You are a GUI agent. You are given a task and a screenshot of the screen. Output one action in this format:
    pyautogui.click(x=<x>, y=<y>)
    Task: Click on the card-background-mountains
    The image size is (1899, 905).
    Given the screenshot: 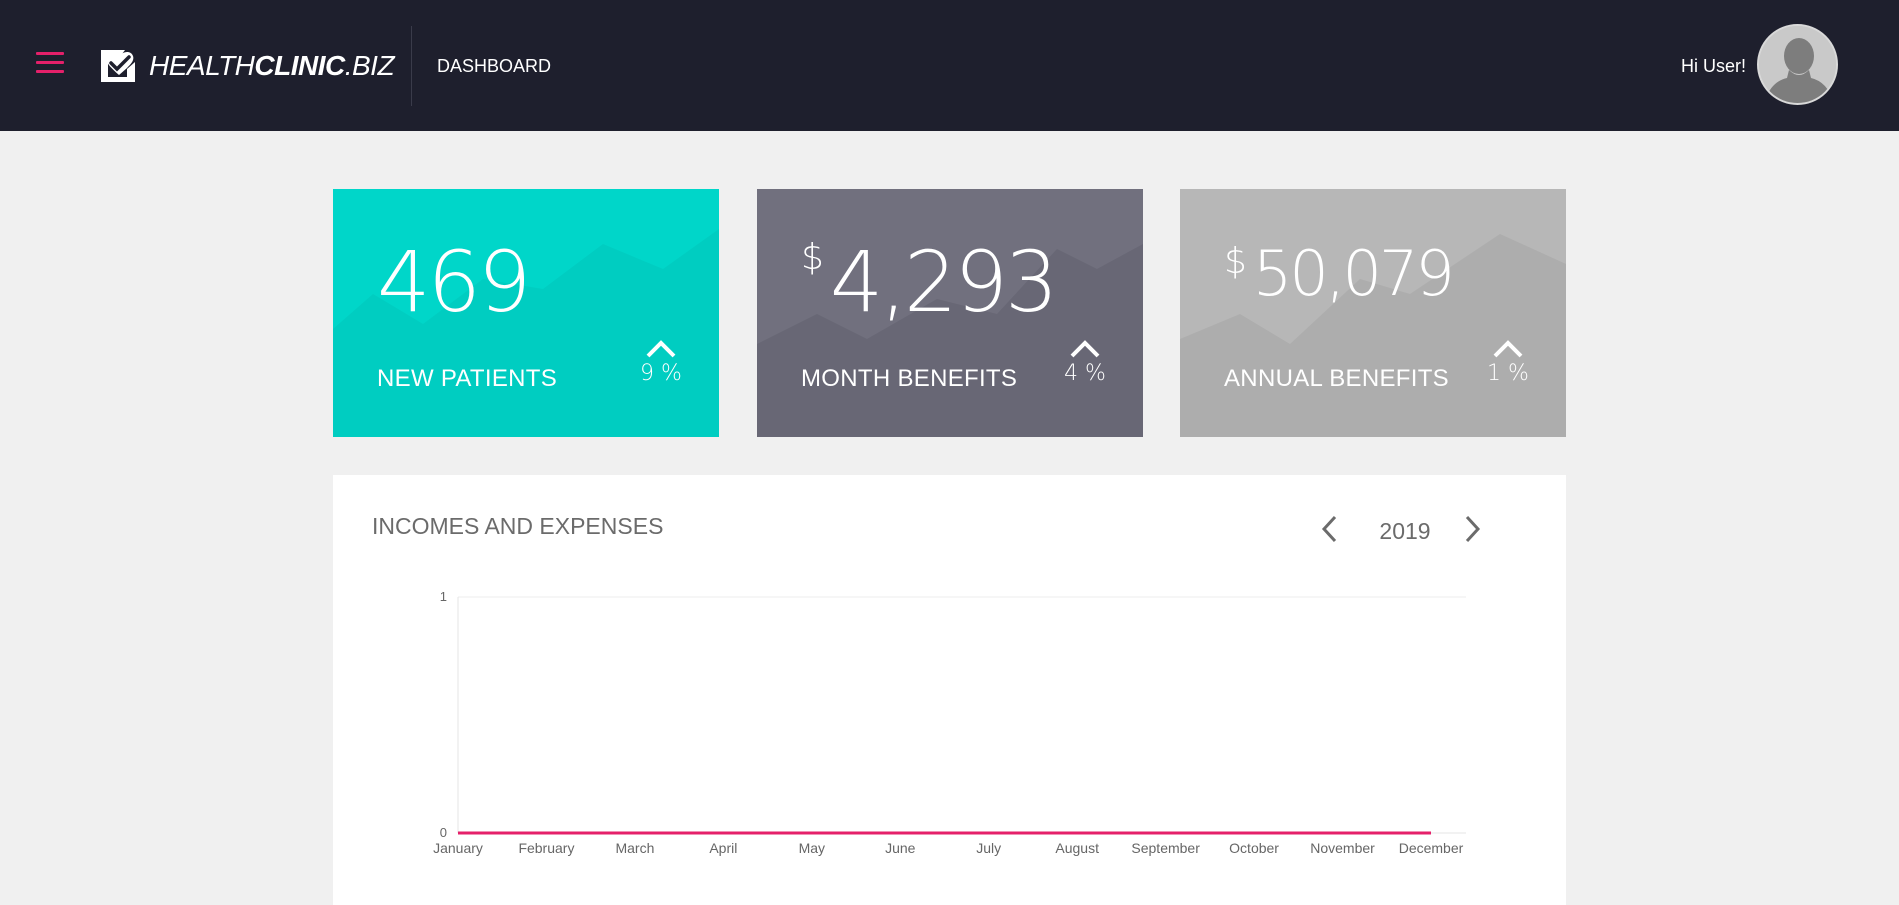 What is the action you would take?
    pyautogui.click(x=1373, y=335)
    